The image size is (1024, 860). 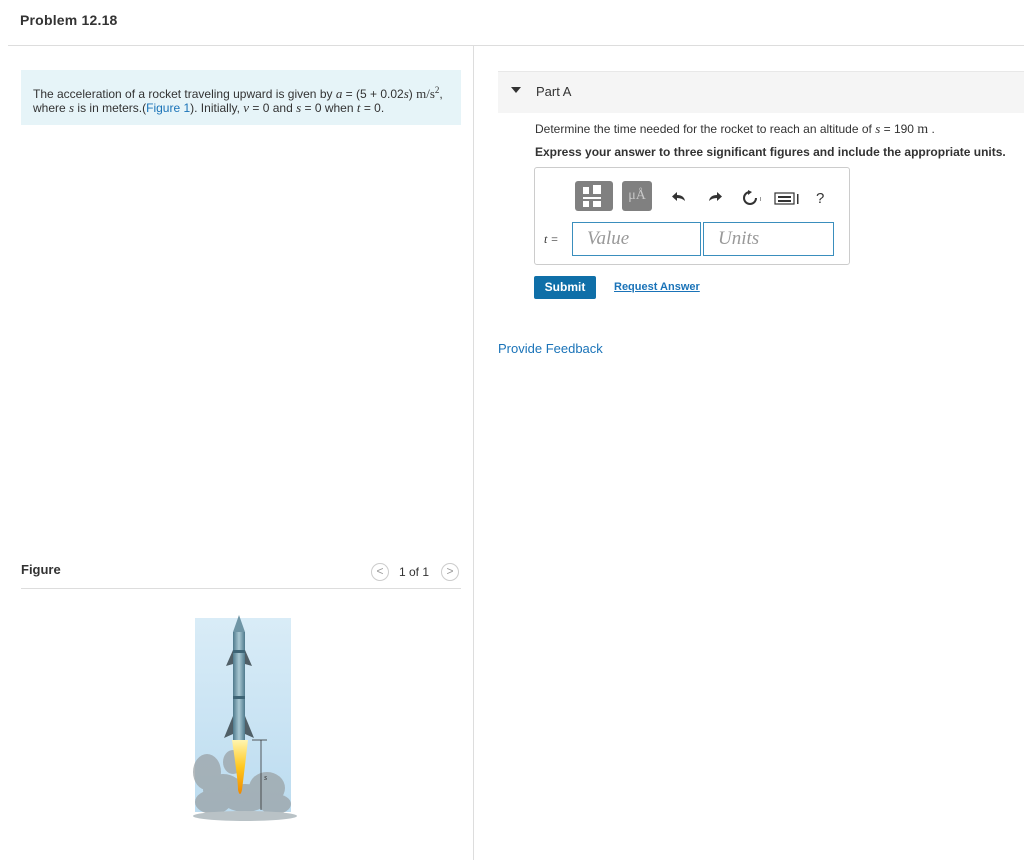 What do you see at coordinates (820, 198) in the screenshot?
I see `help-icon: ?` at bounding box center [820, 198].